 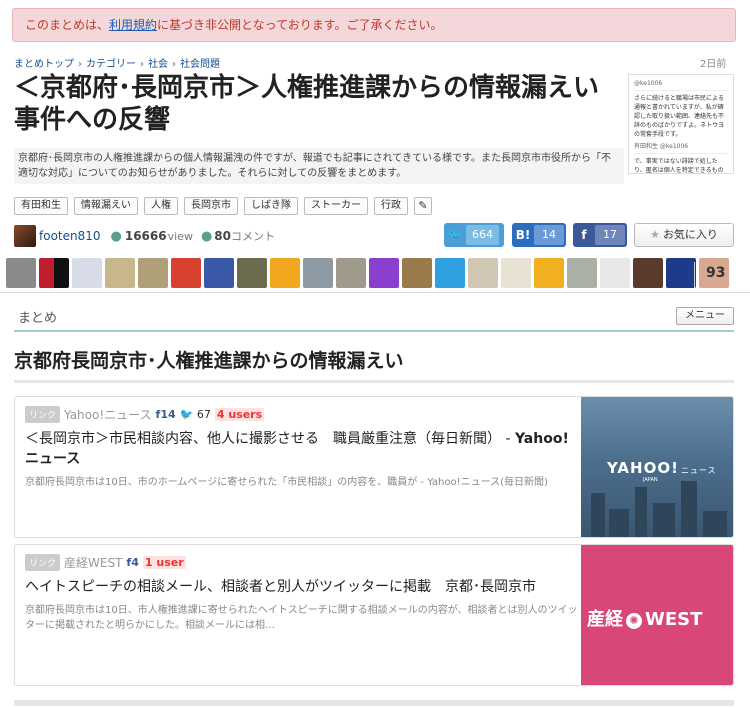 What do you see at coordinates (391, 206) in the screenshot?
I see `tag-item: 行政` at bounding box center [391, 206].